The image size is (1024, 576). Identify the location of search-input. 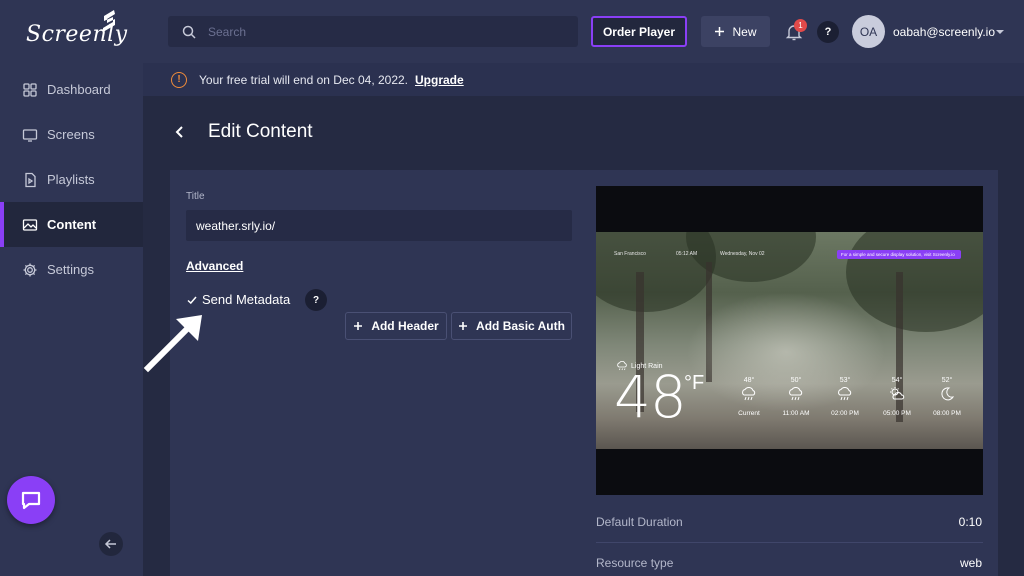
(388, 31).